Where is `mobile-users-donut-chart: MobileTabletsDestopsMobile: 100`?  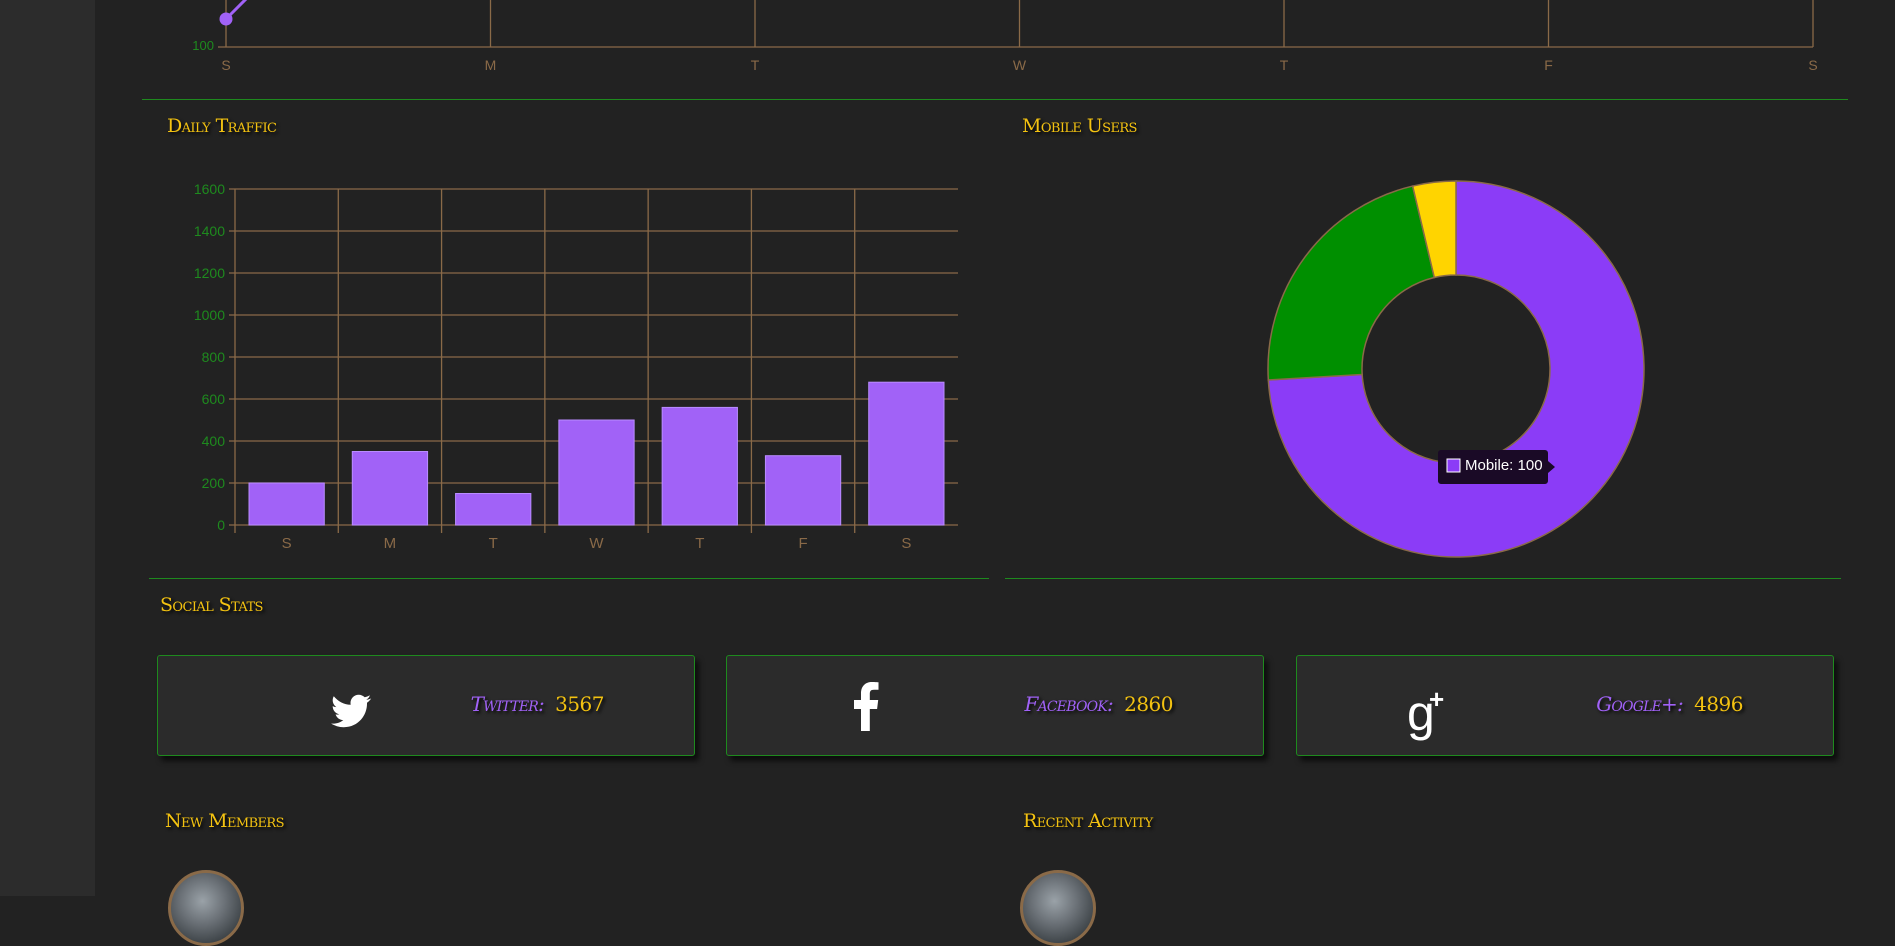
mobile-users-donut-chart: MobileTabletsDestopsMobile: 100 is located at coordinates (1456, 369).